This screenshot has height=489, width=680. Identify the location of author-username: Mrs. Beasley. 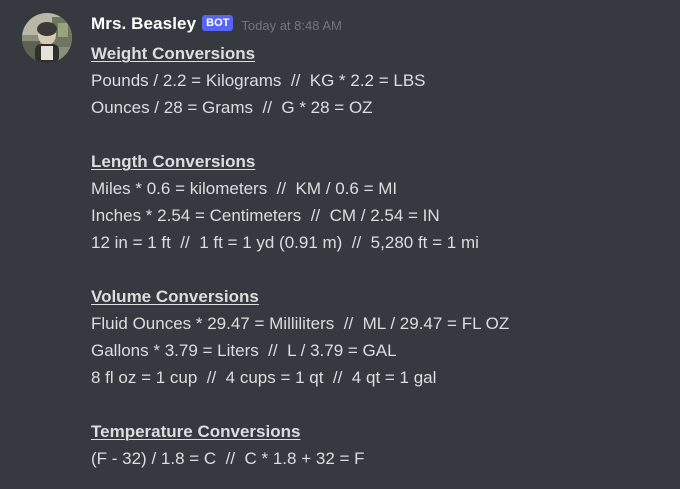
(143, 24).